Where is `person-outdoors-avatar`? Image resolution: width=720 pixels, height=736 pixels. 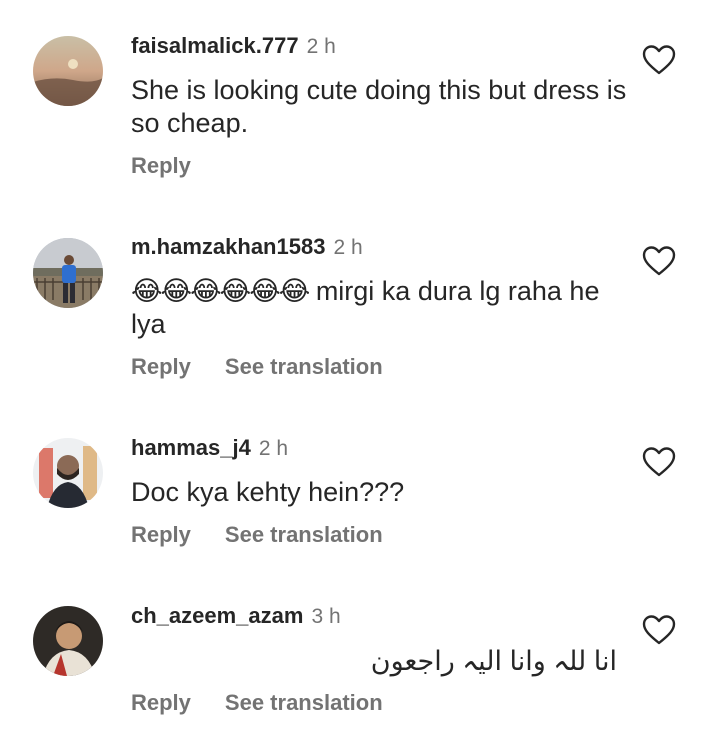 person-outdoors-avatar is located at coordinates (68, 273).